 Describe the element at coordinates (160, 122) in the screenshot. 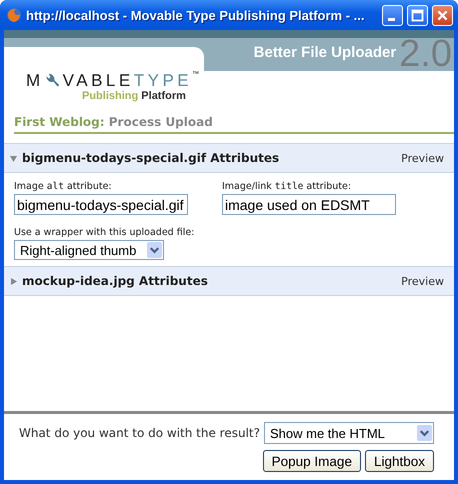

I see `page-title: Process Upload` at that location.